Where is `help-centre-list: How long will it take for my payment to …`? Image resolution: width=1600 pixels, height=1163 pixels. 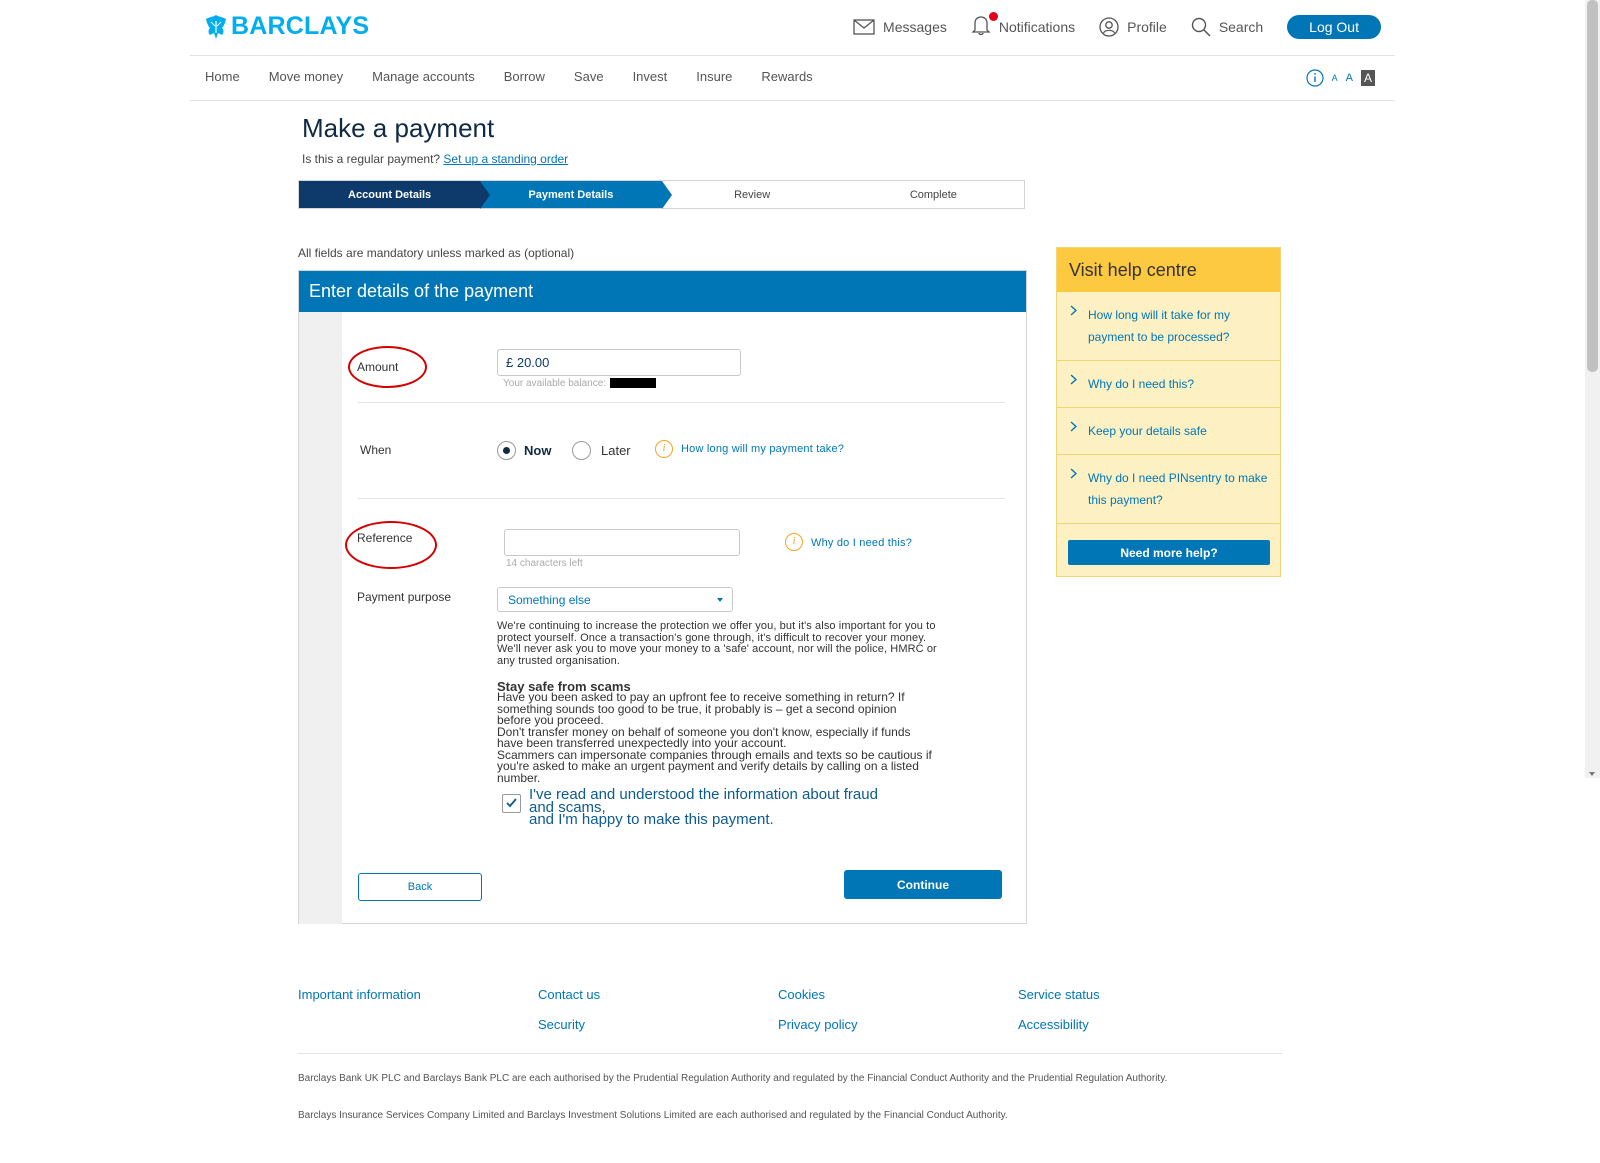 help-centre-list: How long will it take for my payment to … is located at coordinates (1168, 408).